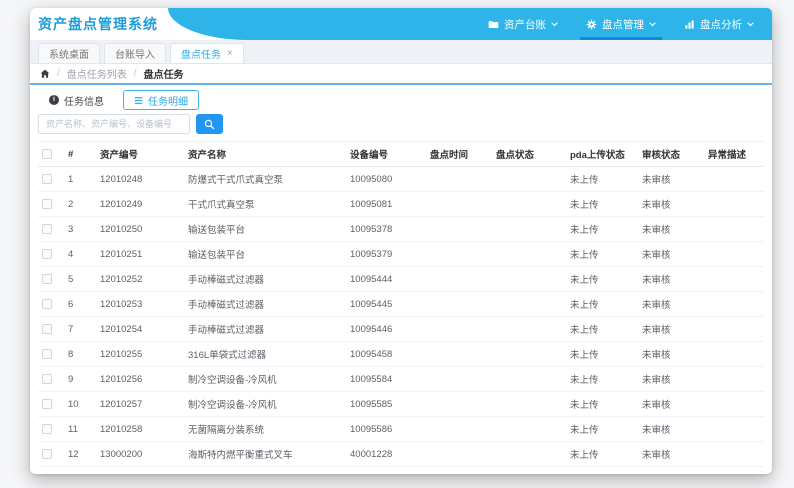 This screenshot has height=488, width=794. Describe the element at coordinates (401, 229) in the screenshot. I see `table-row: 3 12010250 输送包装平台 10095378 未上传 未审核` at that location.